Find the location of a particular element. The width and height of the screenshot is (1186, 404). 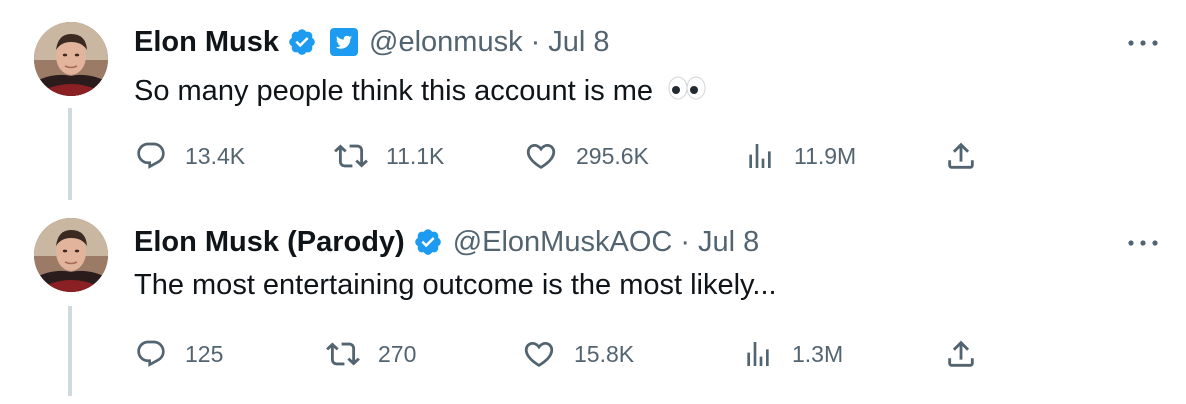

tweet-text: So many people think this account is me is located at coordinates (420, 91).